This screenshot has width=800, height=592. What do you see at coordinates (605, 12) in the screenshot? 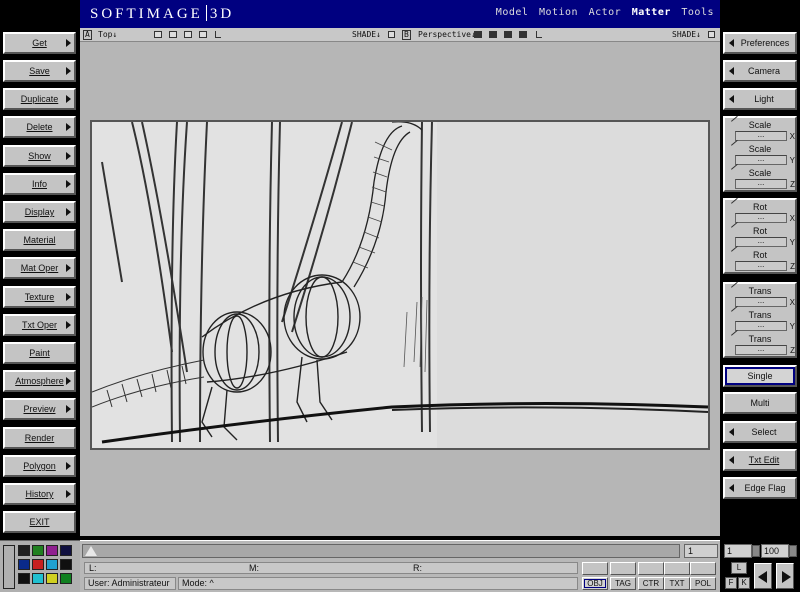
I see `module-actor: Actor` at bounding box center [605, 12].